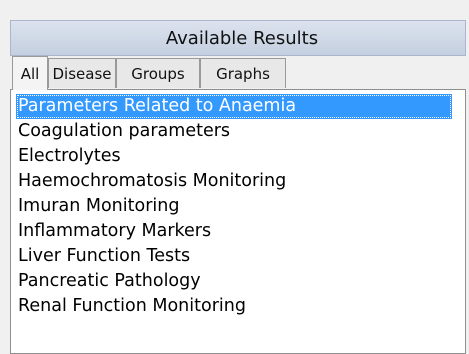 This screenshot has height=354, width=469. Describe the element at coordinates (97, 206) in the screenshot. I see `list-item-imuran: Imuran Monitoring` at that location.